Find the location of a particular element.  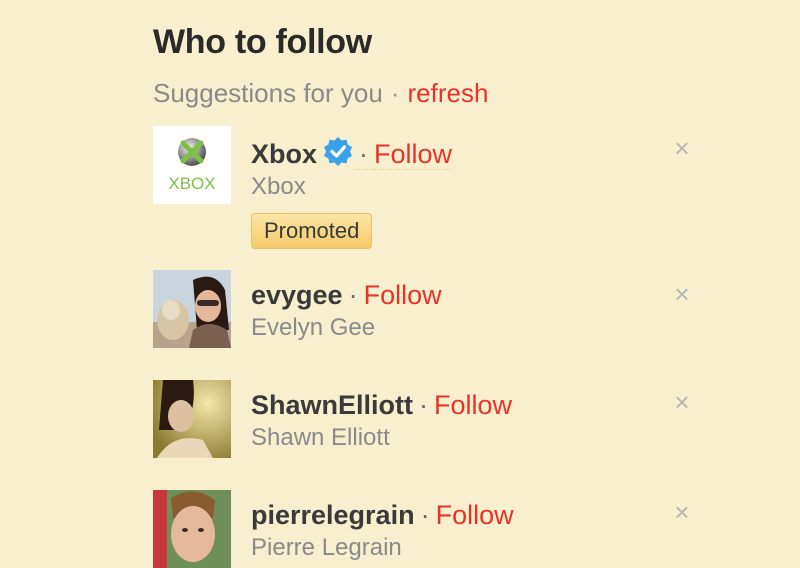

verified-badge-icon is located at coordinates (338, 151).